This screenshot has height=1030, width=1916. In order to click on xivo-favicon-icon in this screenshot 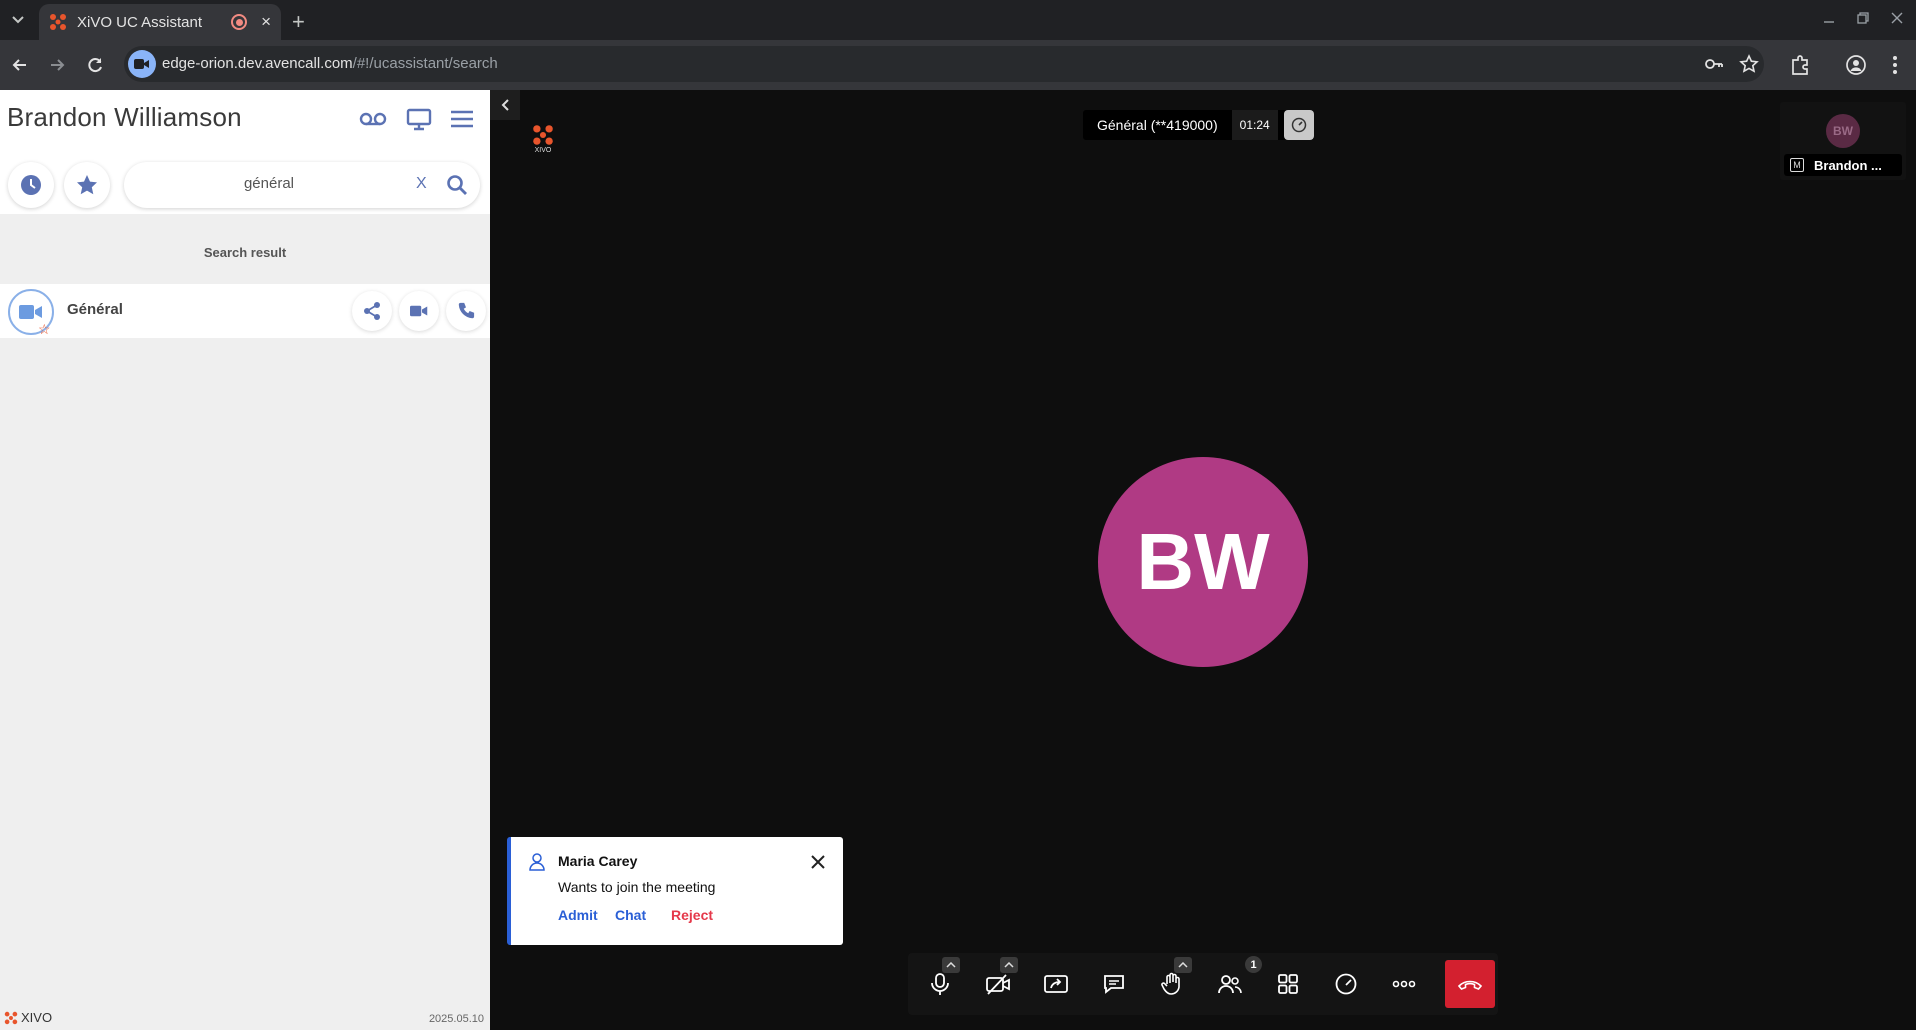, I will do `click(58, 22)`.